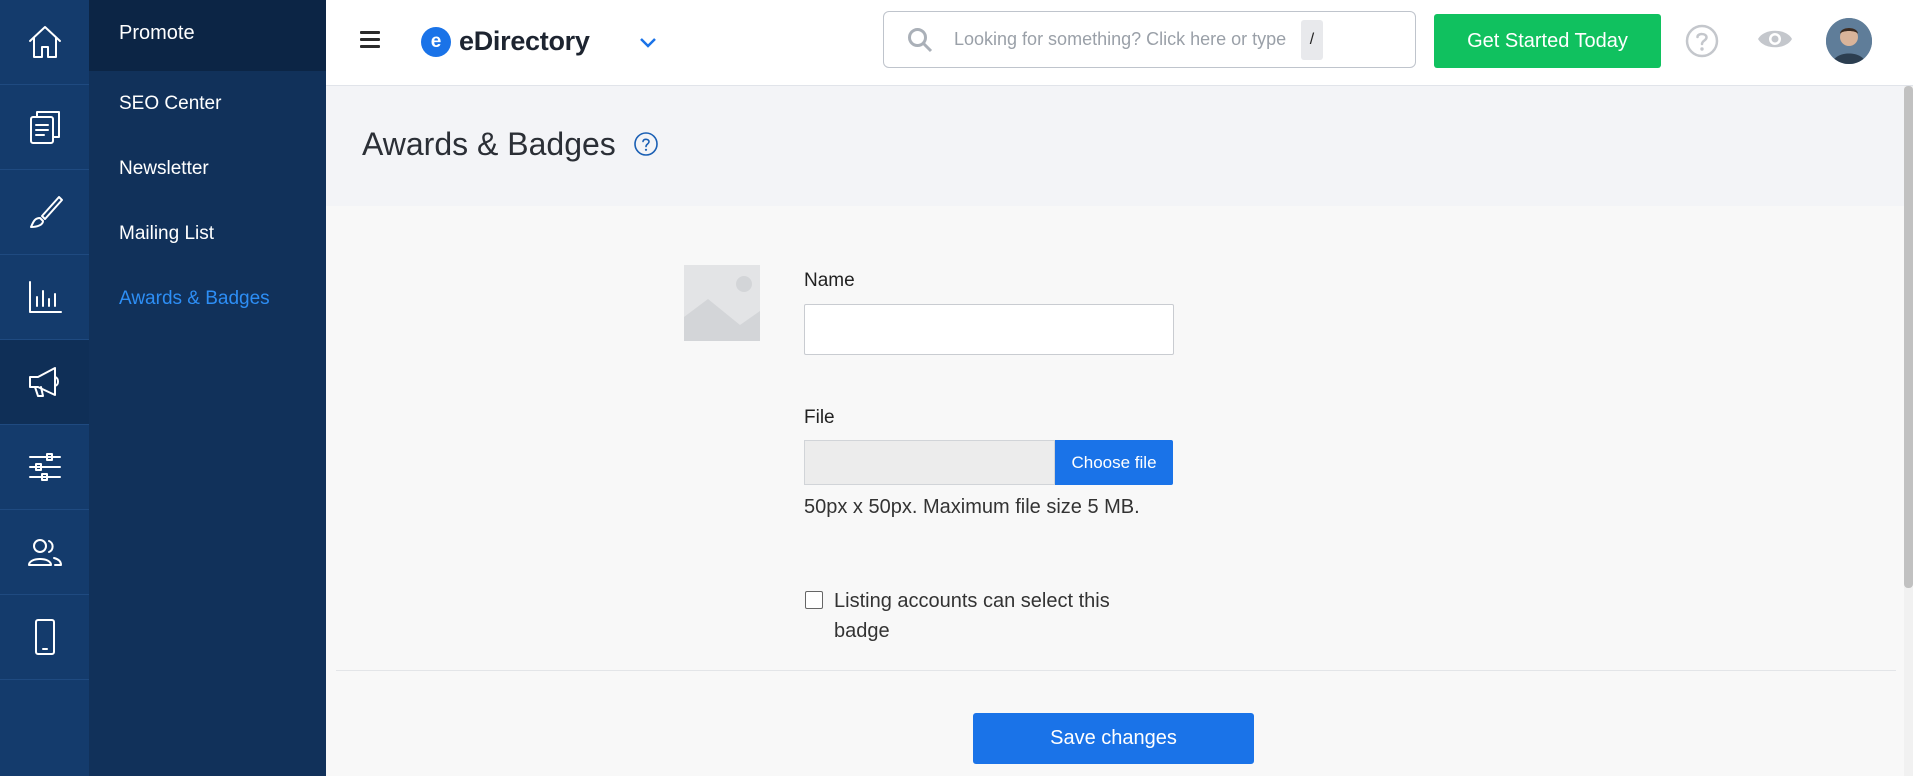 This screenshot has width=1913, height=776. What do you see at coordinates (489, 144) in the screenshot?
I see `page-title: Awards & Badges` at bounding box center [489, 144].